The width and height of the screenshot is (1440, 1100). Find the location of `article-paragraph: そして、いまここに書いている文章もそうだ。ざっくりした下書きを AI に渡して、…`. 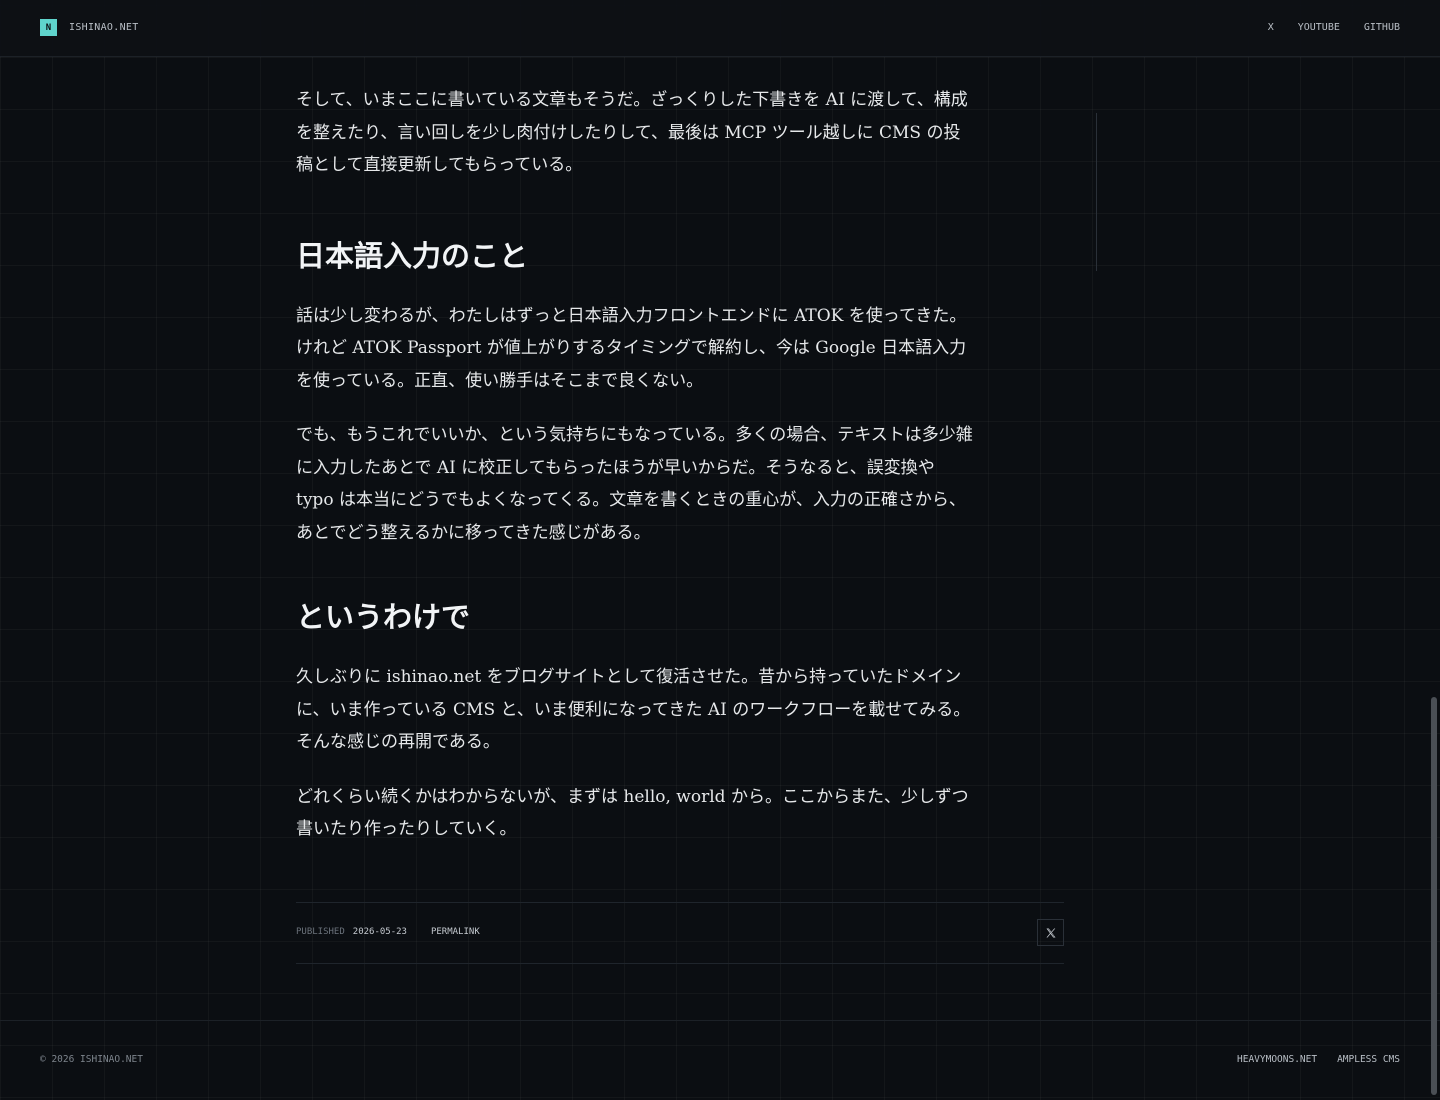

article-paragraph: そして、いまここに書いている文章もそうだ。ざっくりした下書きを AI に渡して、… is located at coordinates (632, 132).